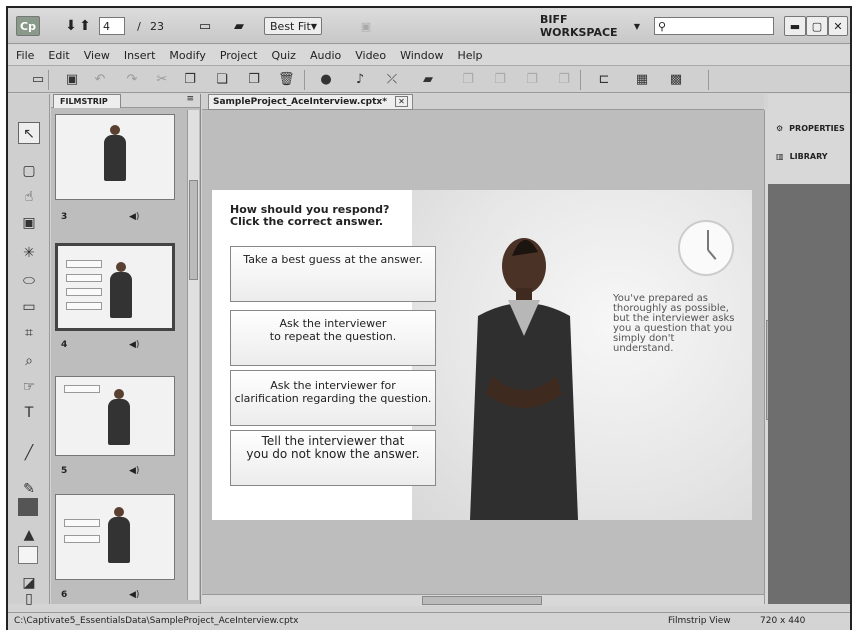  What do you see at coordinates (100, 80) in the screenshot?
I see `undo-icon: ↶` at bounding box center [100, 80].